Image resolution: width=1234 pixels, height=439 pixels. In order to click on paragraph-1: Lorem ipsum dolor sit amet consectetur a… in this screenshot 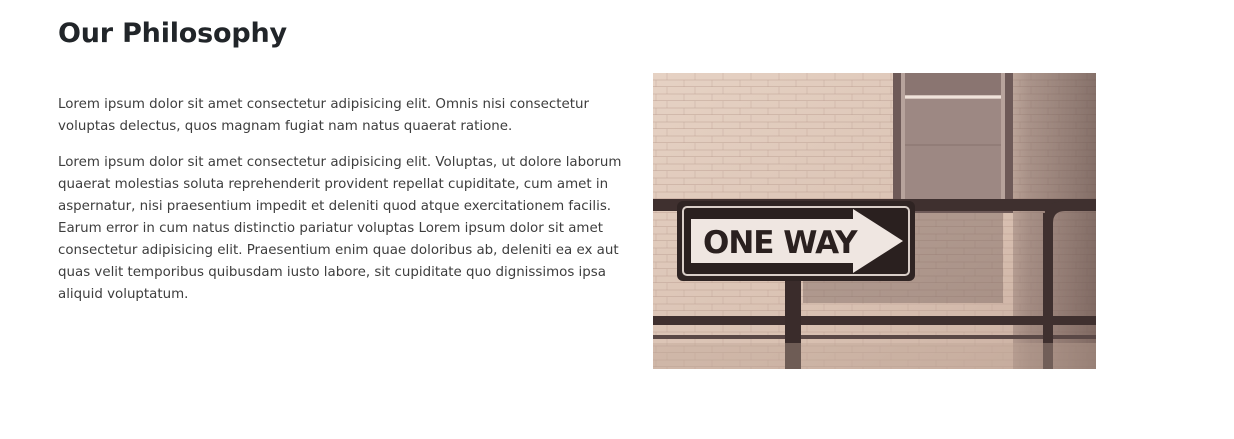, I will do `click(323, 115)`.